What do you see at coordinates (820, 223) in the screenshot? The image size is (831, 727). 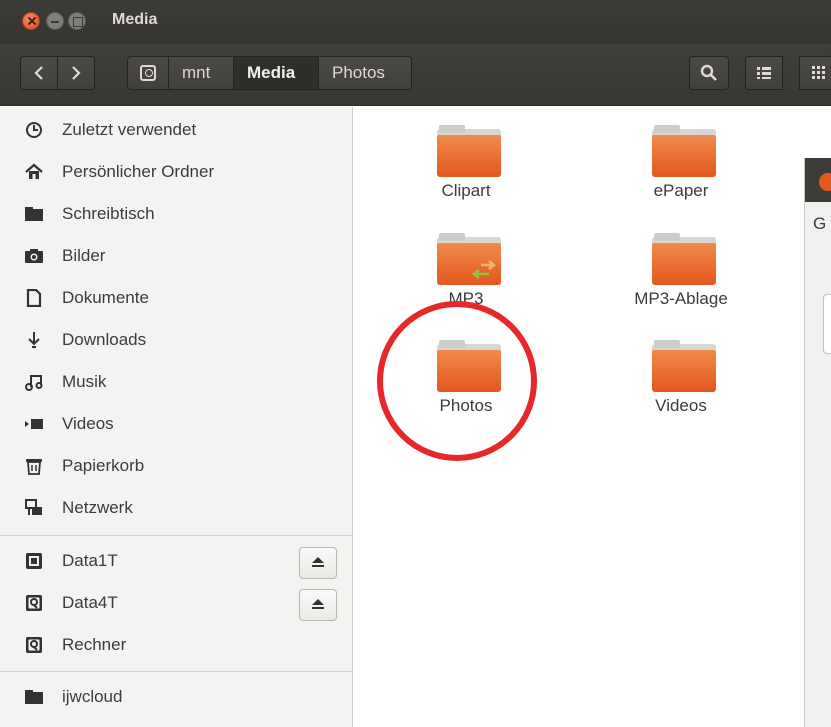 I see `background-window-text: G` at bounding box center [820, 223].